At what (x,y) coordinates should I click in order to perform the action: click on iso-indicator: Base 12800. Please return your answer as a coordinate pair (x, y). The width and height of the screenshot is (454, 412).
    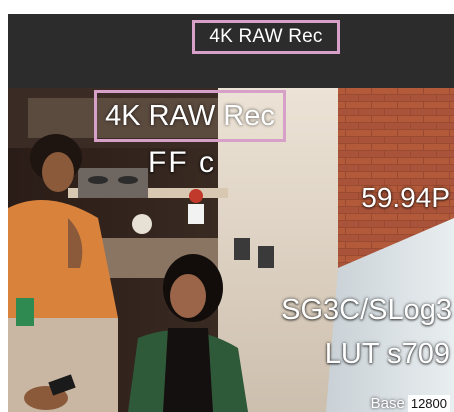
    Looking at the image, I should click on (410, 403).